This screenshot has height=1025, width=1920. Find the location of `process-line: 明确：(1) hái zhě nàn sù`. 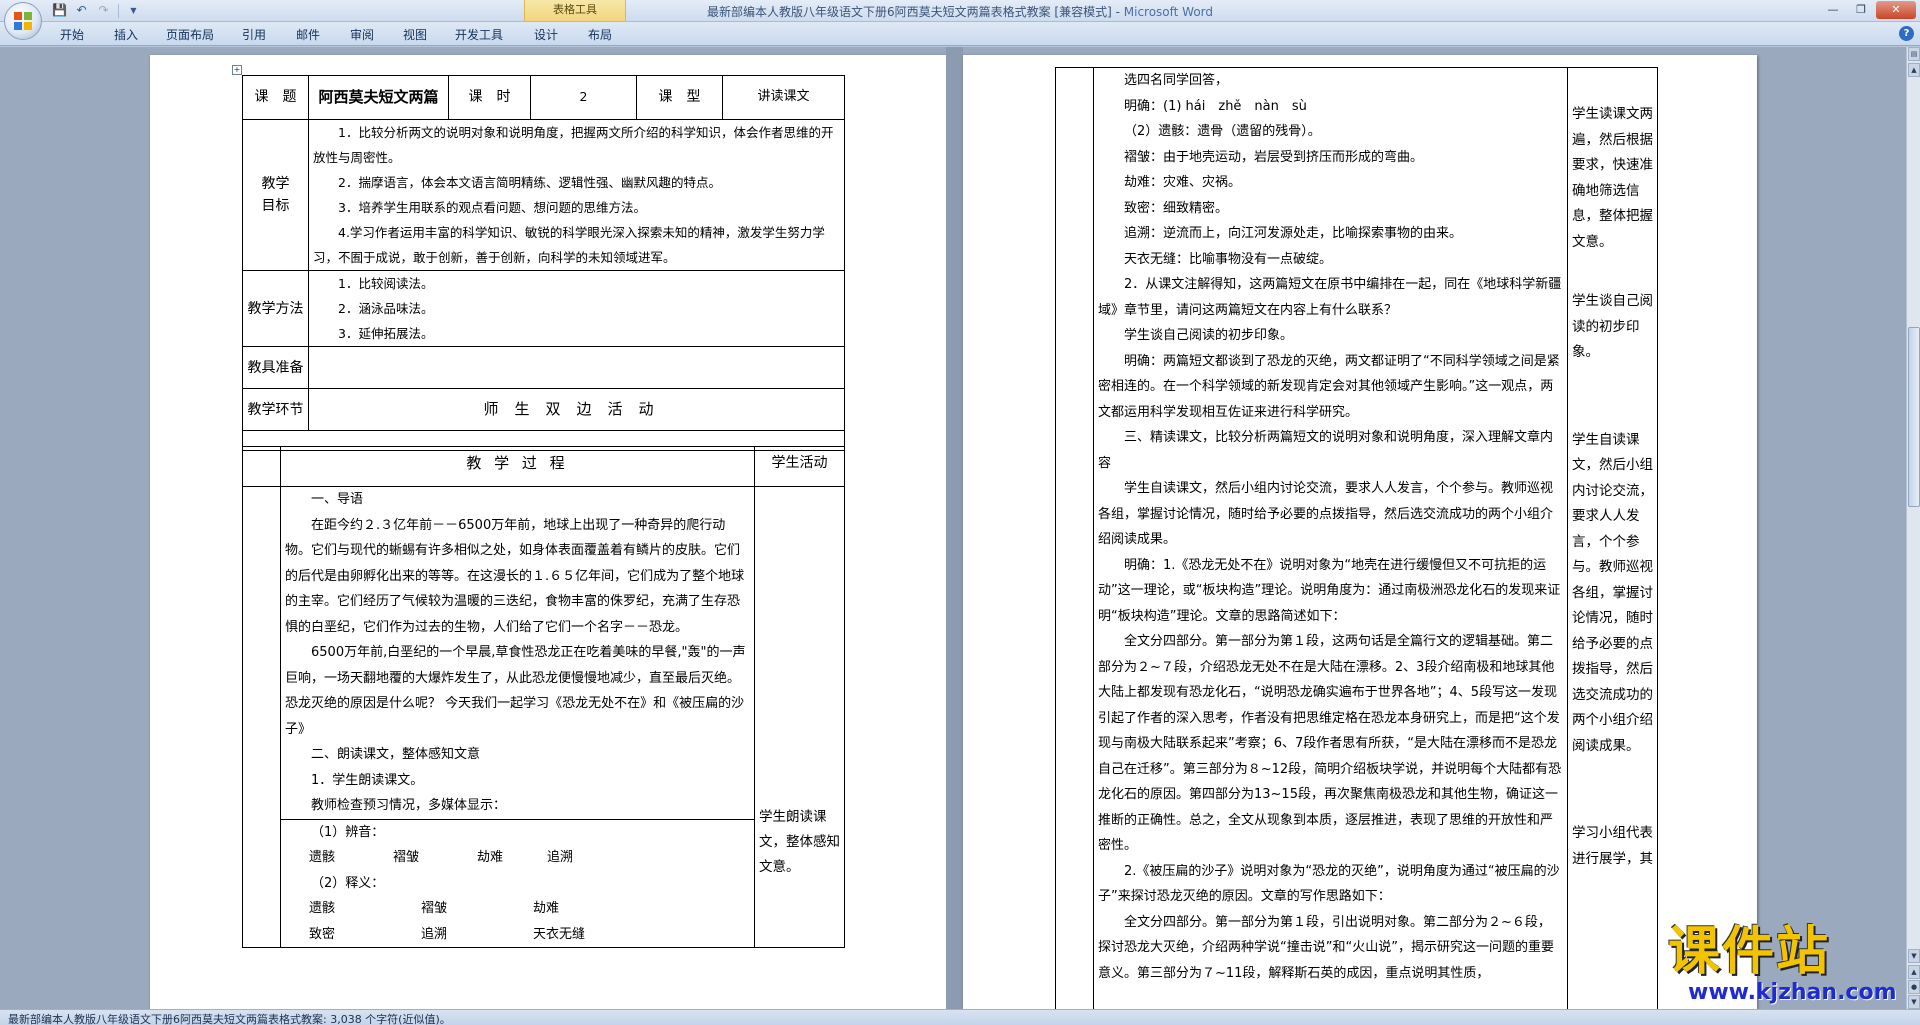

process-line: 明确：(1) hái zhě nàn sù is located at coordinates (1215, 106).